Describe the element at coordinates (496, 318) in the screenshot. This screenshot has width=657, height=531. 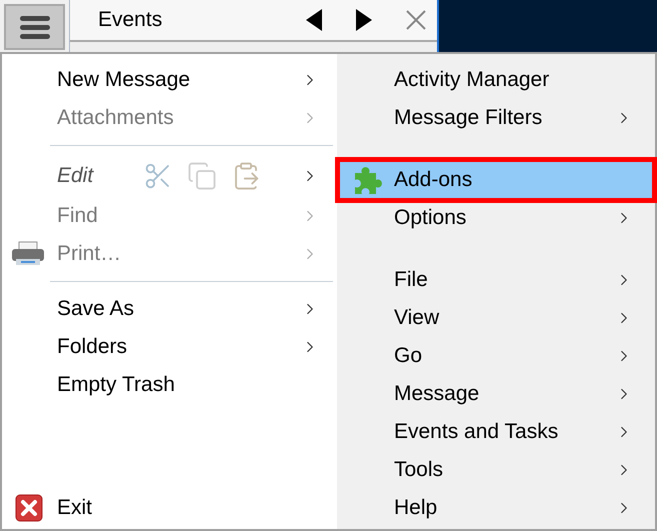
I see `menu-item: View` at that location.